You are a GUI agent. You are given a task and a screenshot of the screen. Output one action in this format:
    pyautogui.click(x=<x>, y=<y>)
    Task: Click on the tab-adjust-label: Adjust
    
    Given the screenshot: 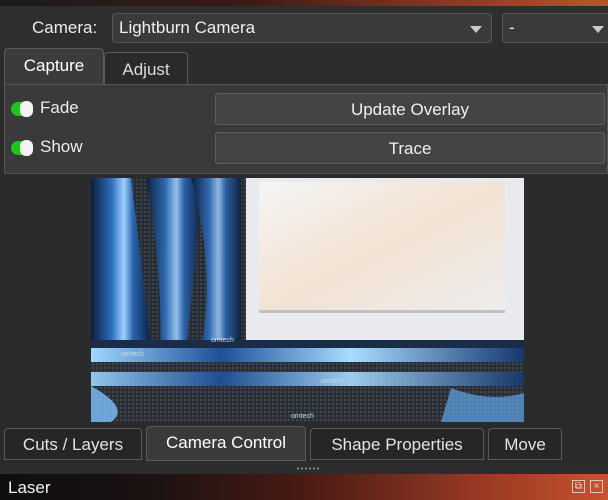 What is the action you would take?
    pyautogui.click(x=146, y=69)
    